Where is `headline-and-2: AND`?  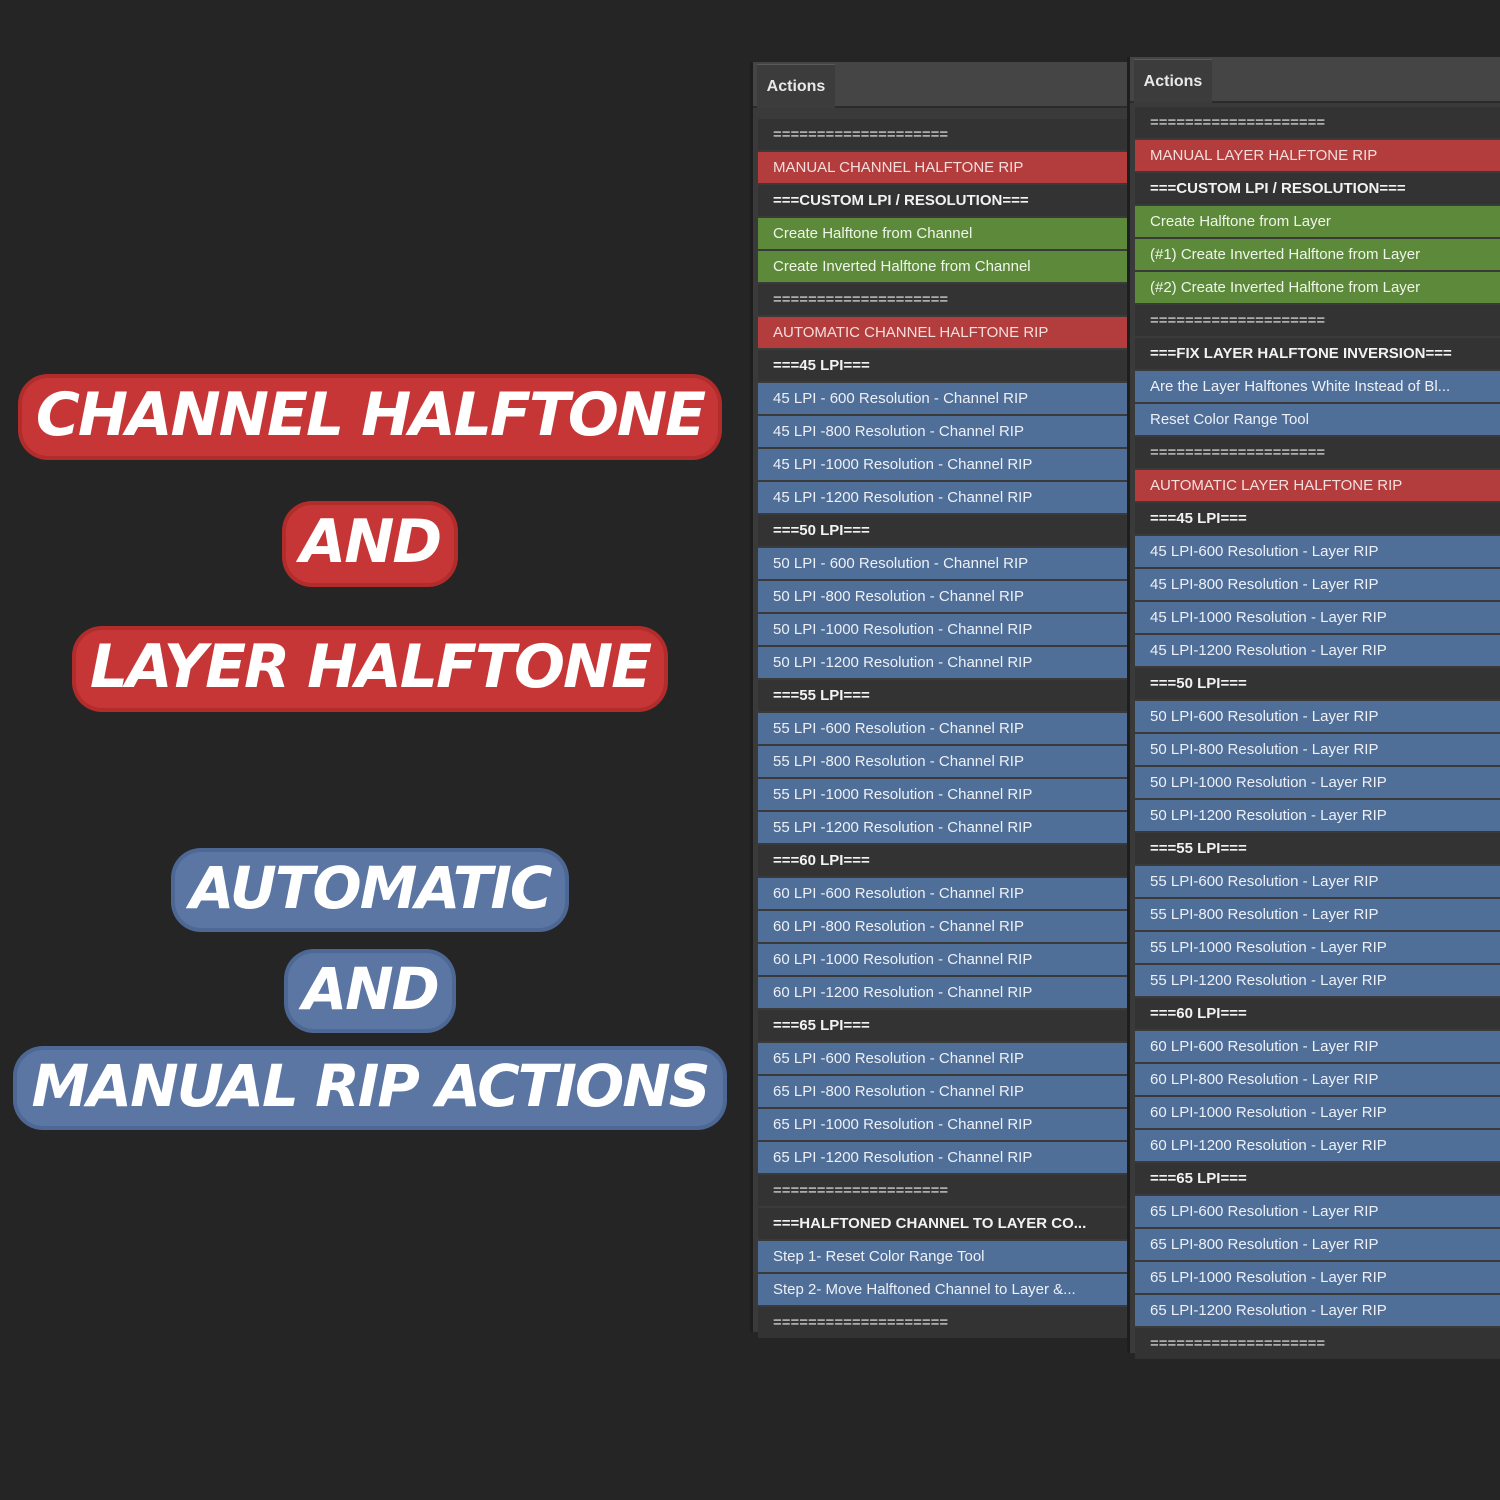
headline-and-2: AND is located at coordinates (370, 991).